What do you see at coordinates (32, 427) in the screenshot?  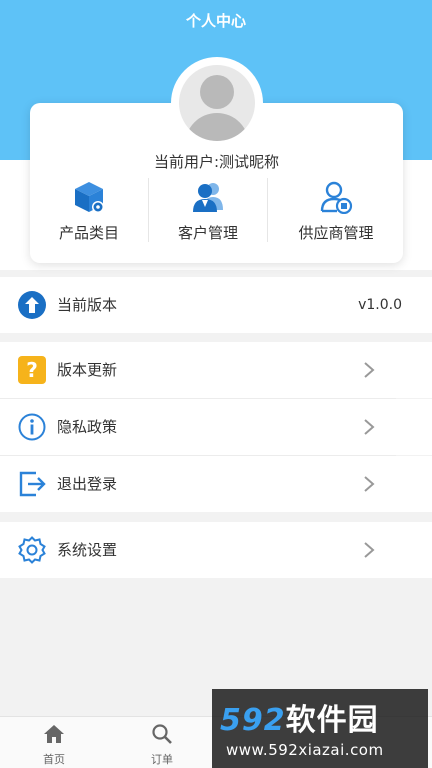 I see `info-icon` at bounding box center [32, 427].